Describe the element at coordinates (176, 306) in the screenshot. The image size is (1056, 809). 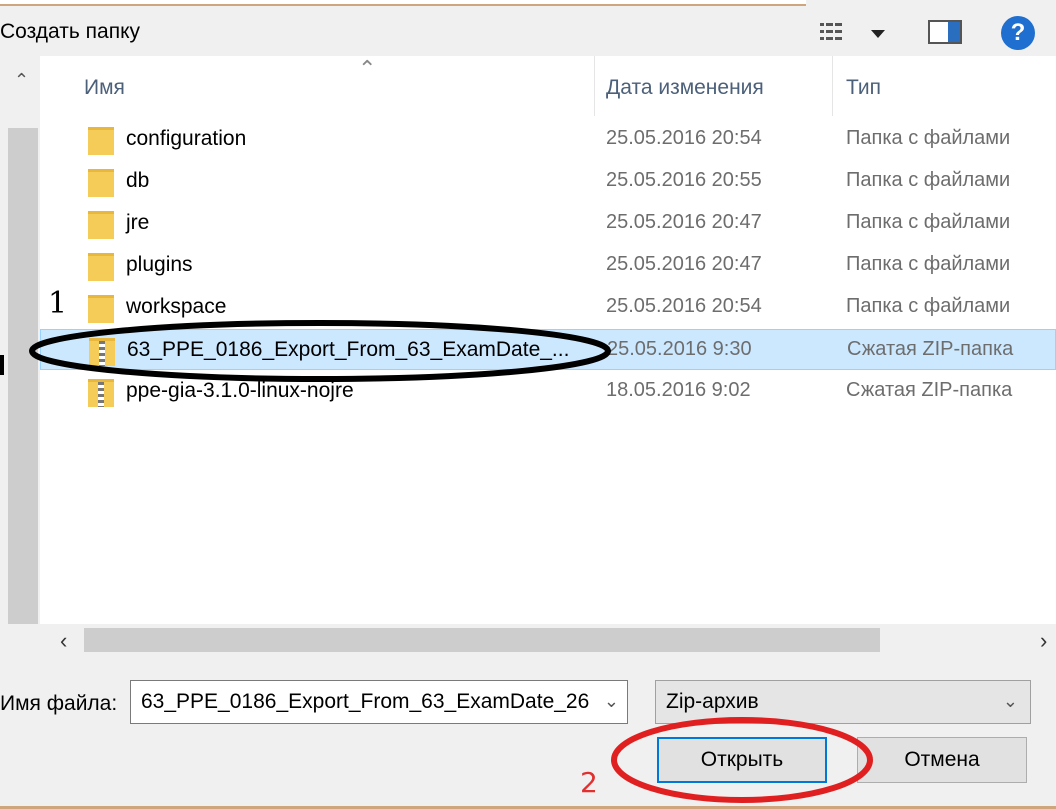
I see `file-name: workspace` at that location.